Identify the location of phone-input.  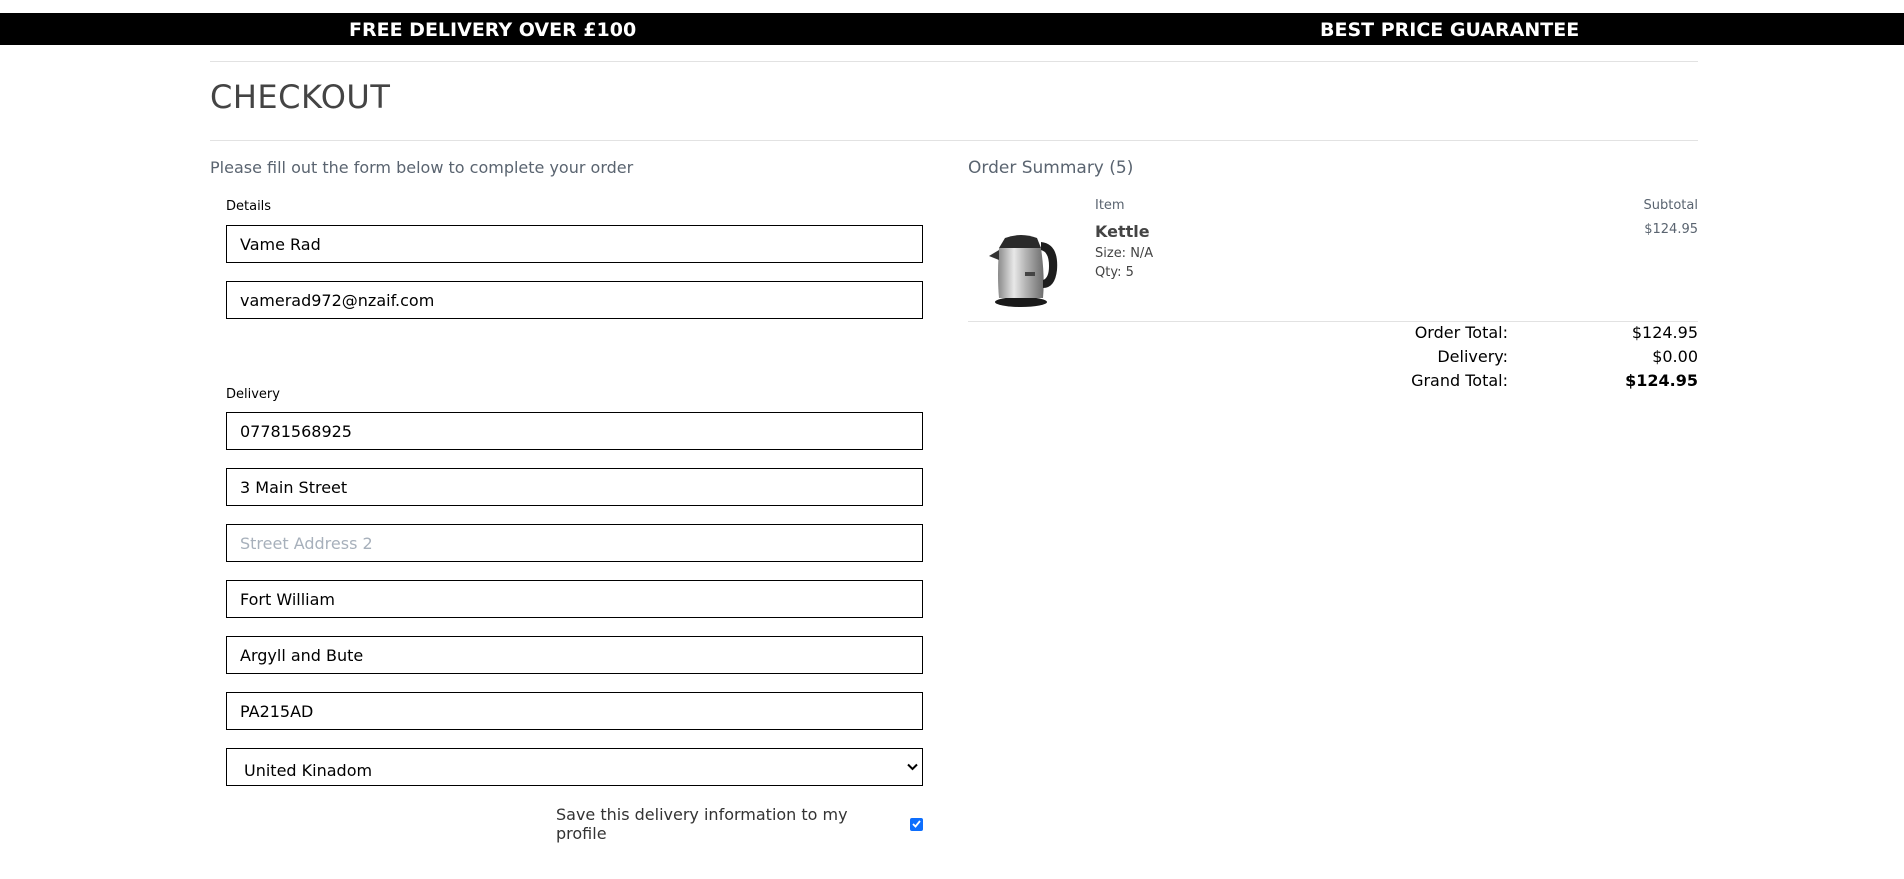
(574, 431).